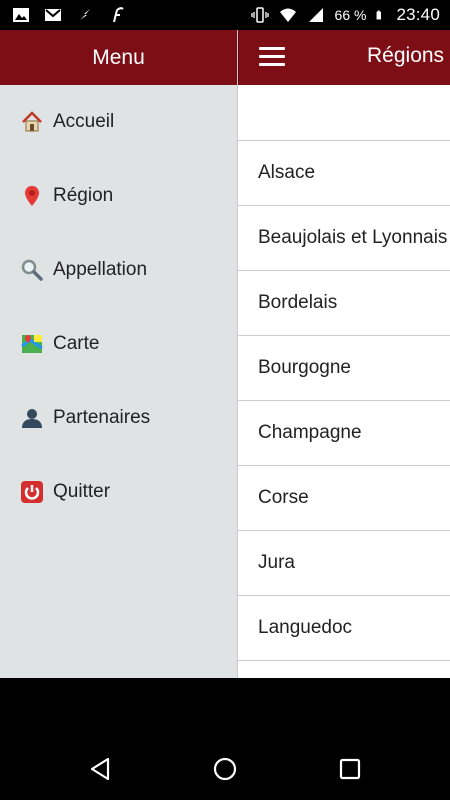  What do you see at coordinates (85, 14) in the screenshot?
I see `flash-icon` at bounding box center [85, 14].